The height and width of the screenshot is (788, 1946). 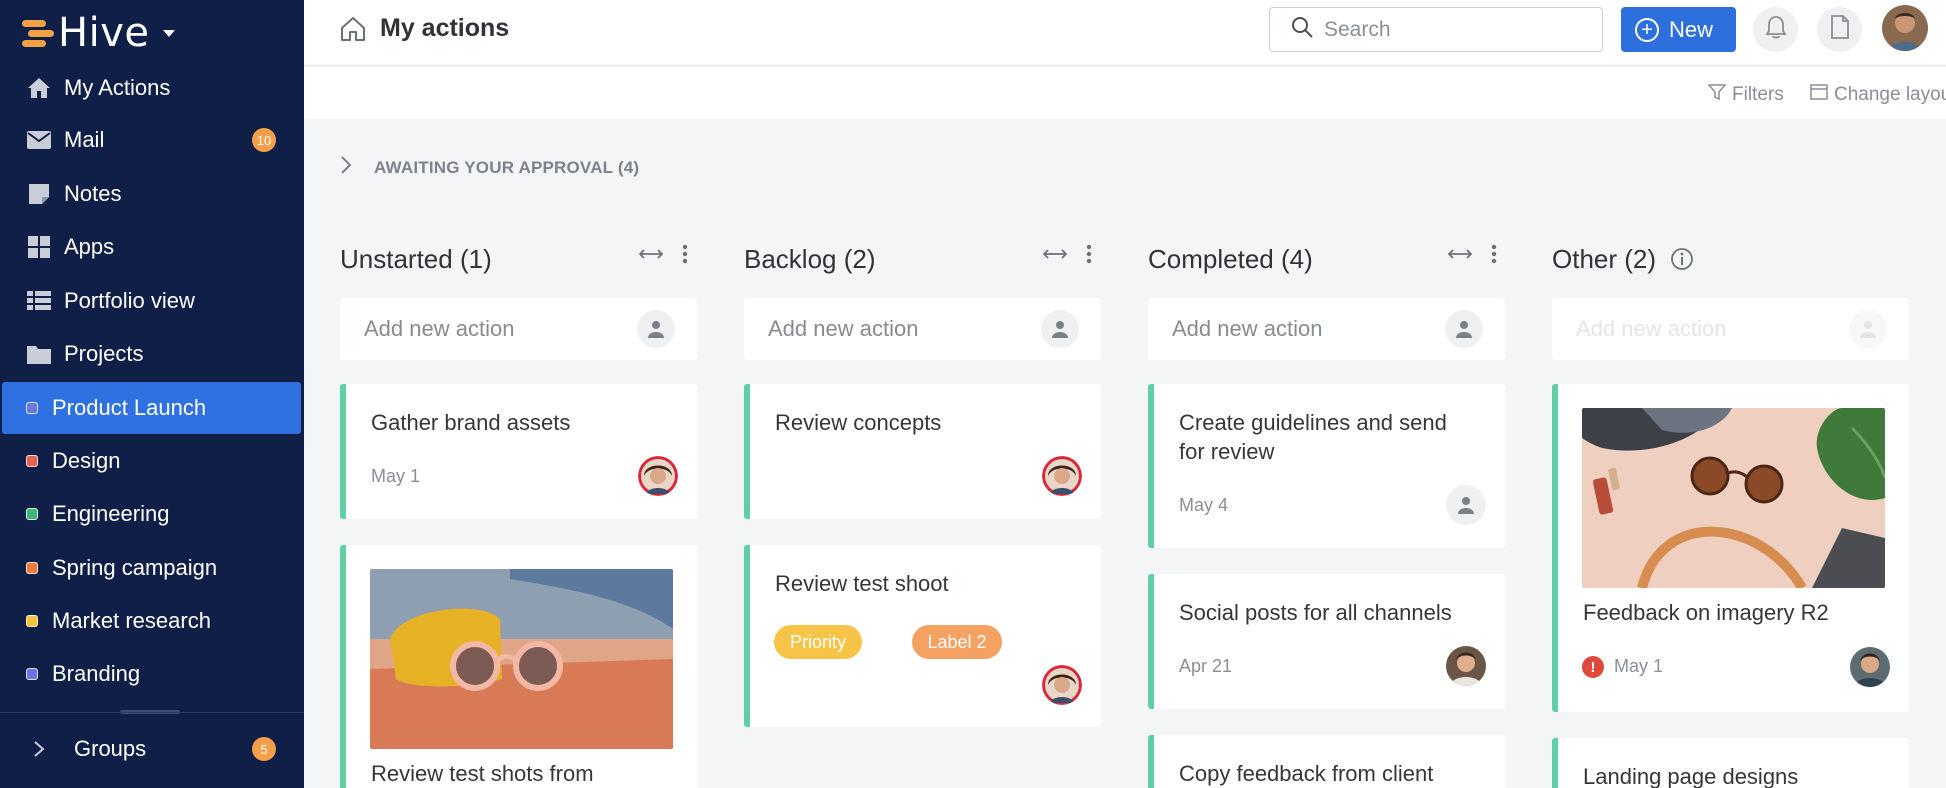 What do you see at coordinates (152, 749) in the screenshot?
I see `sidebar-item-groups: Groups 5` at bounding box center [152, 749].